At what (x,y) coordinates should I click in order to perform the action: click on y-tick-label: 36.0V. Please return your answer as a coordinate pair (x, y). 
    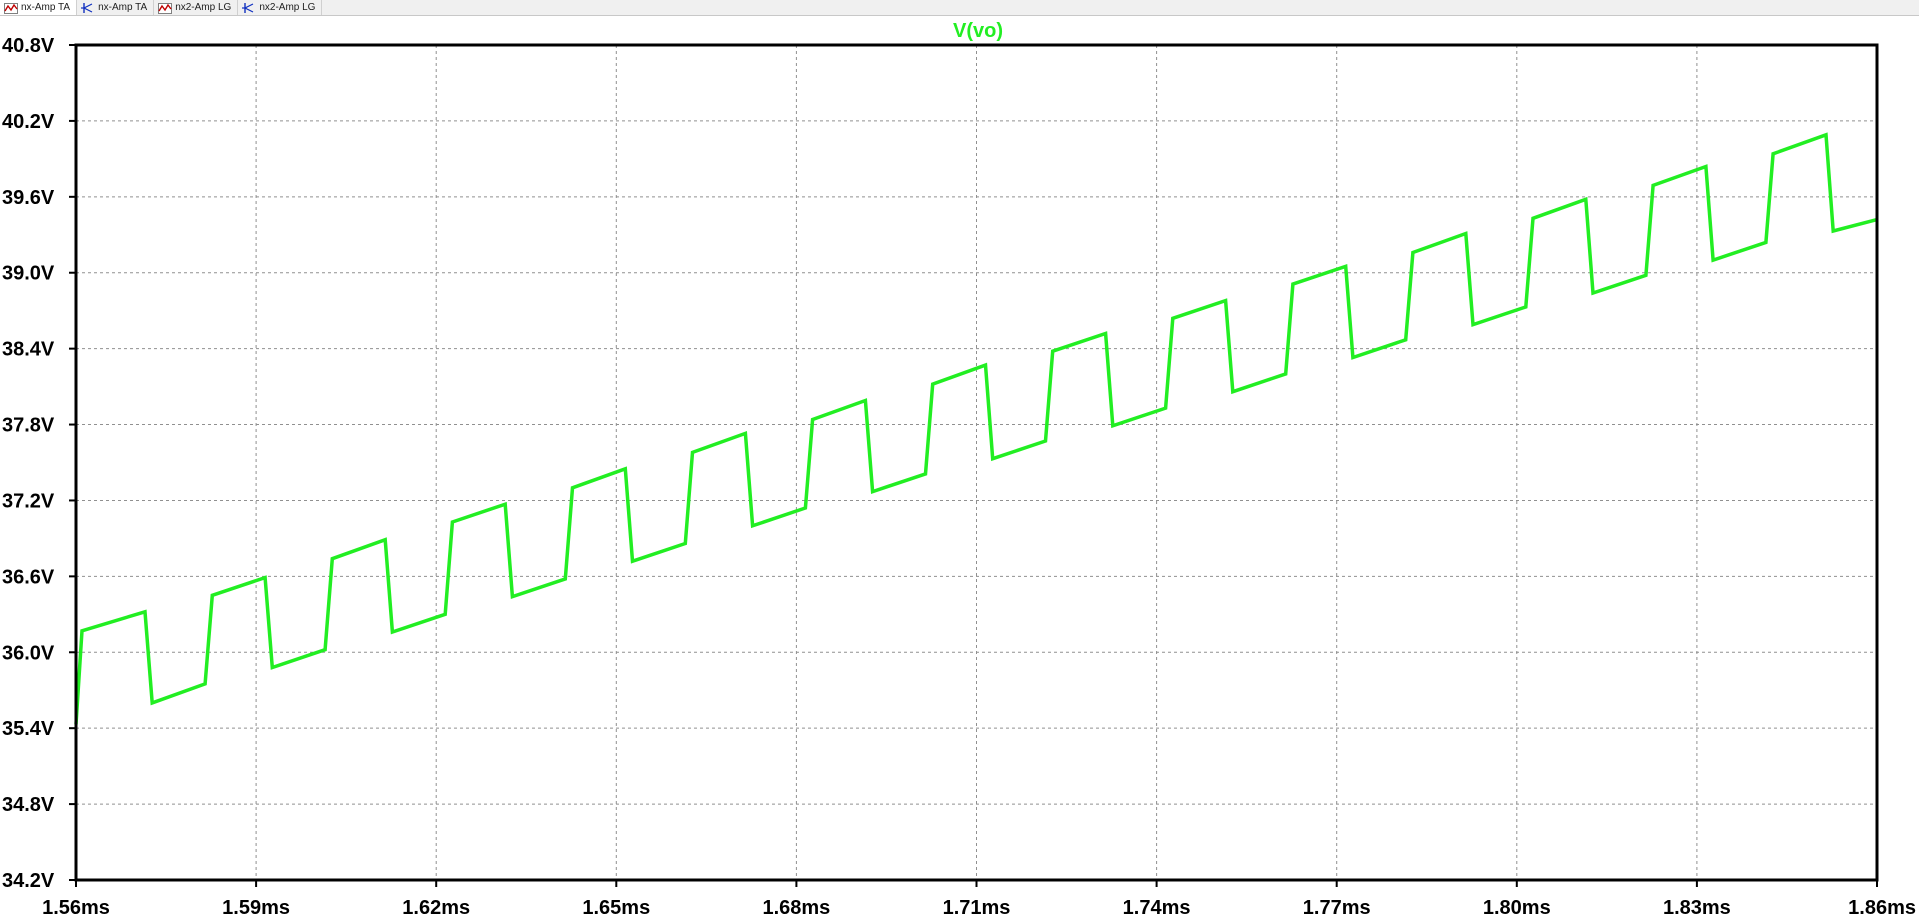
    Looking at the image, I should click on (28, 653).